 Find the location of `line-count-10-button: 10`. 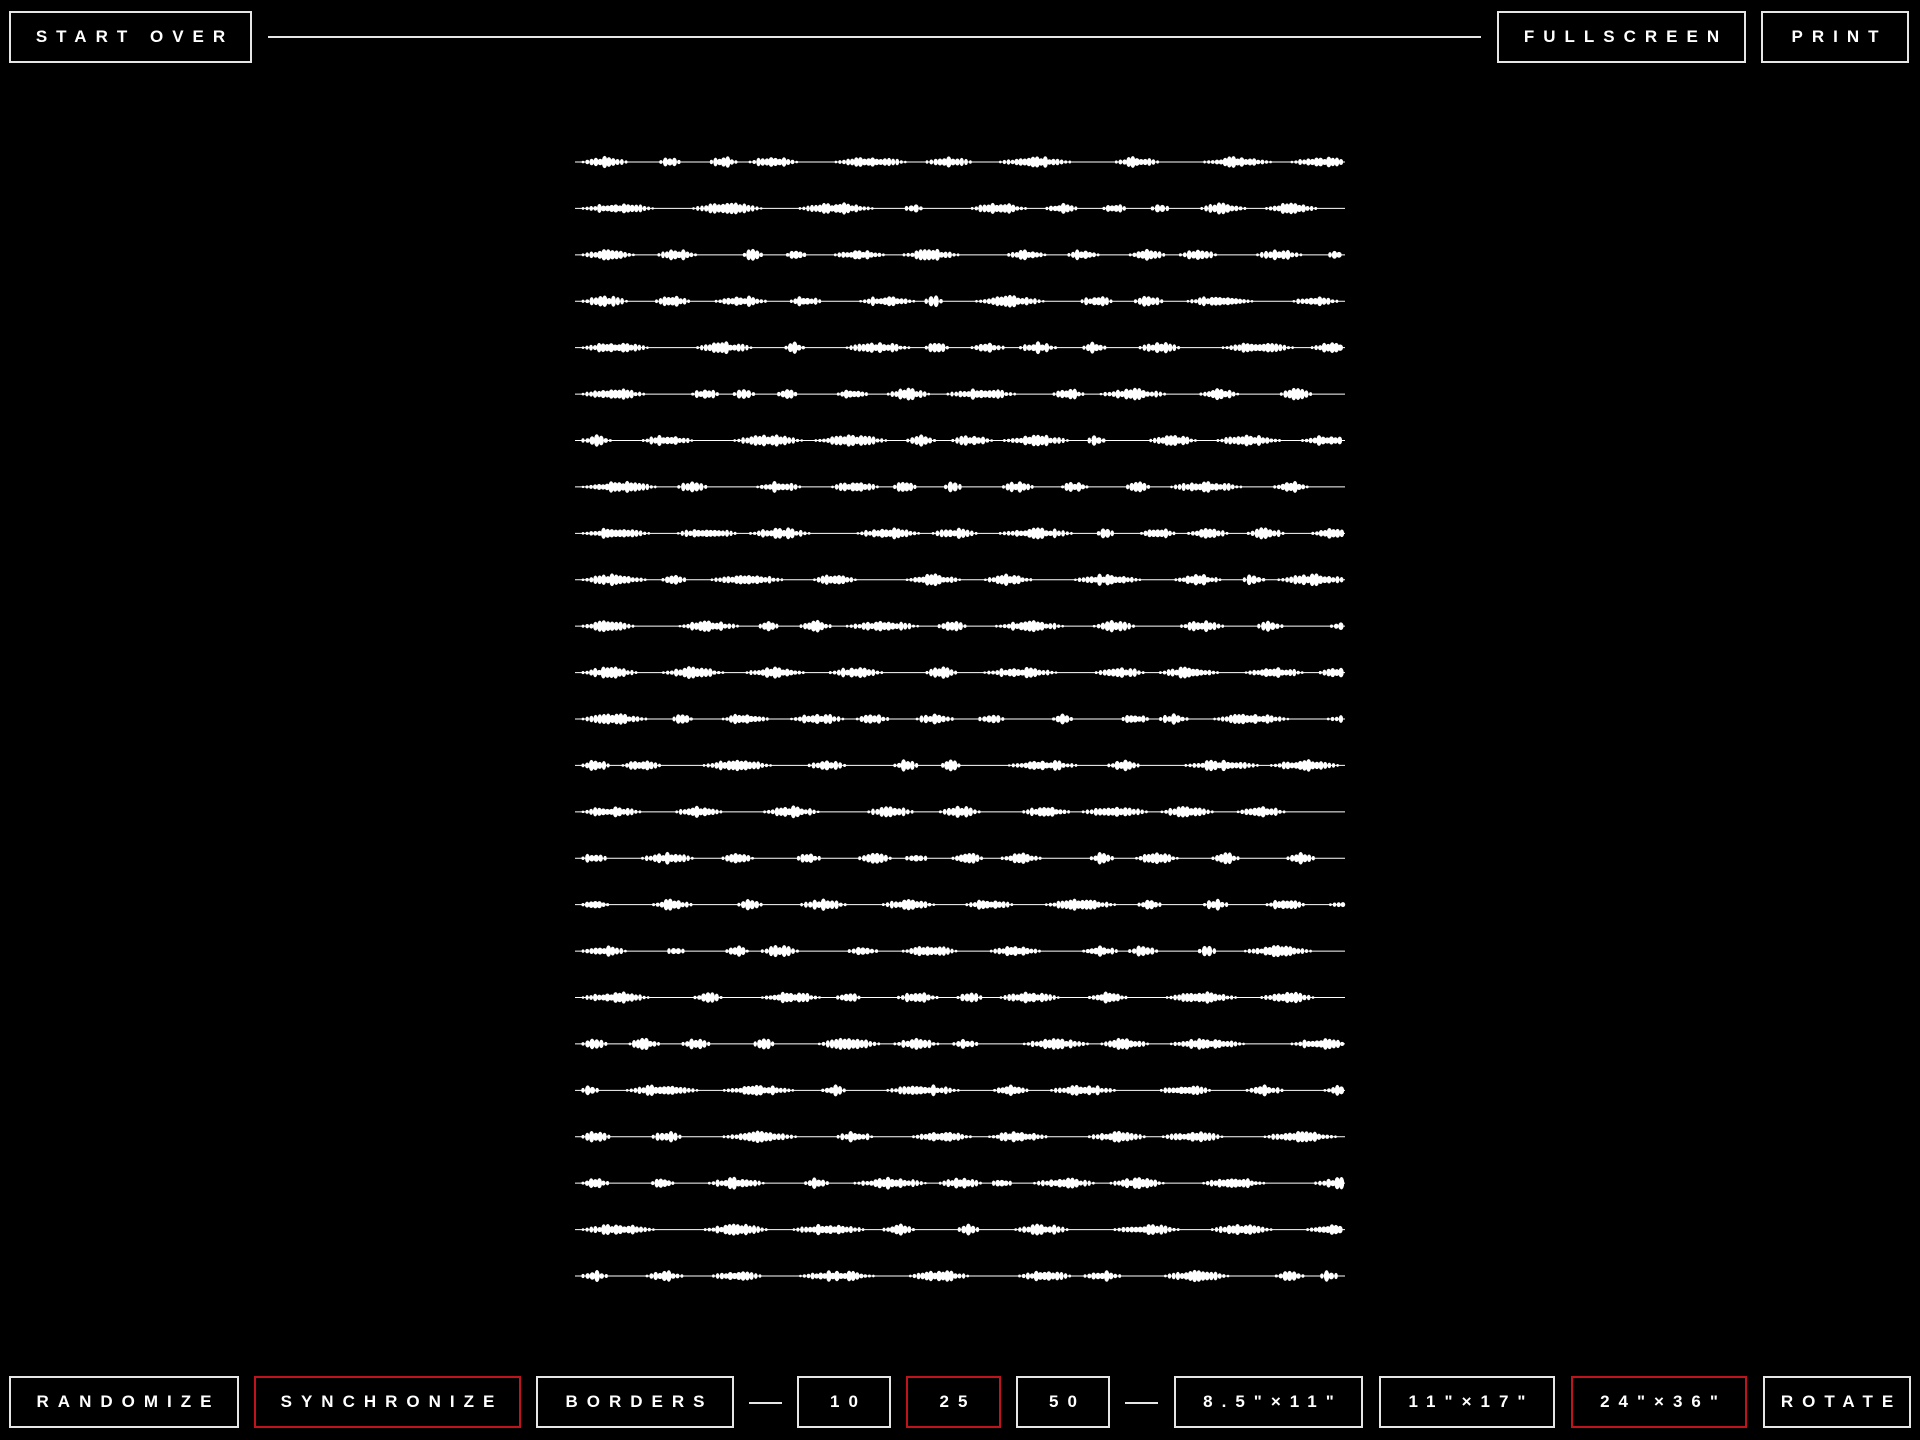

line-count-10-button: 10 is located at coordinates (844, 1402).